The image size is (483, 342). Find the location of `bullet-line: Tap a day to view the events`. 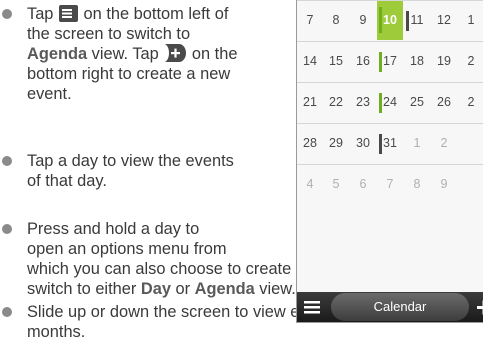

bullet-line: Tap a day to view the events is located at coordinates (130, 161).